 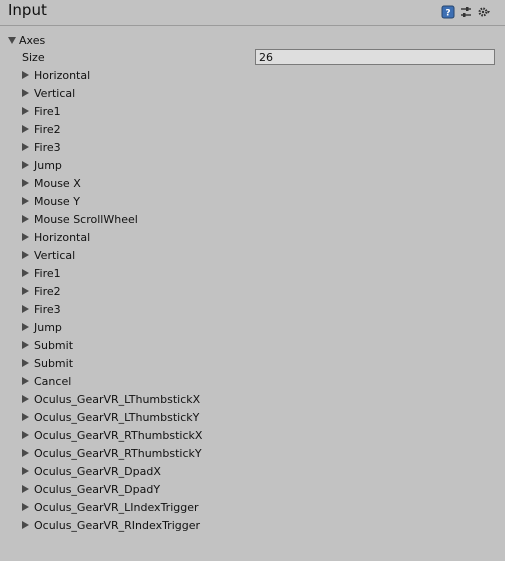 What do you see at coordinates (252, 435) in the screenshot?
I see `axis-item: Oculus_GearVR_RThumbstickX` at bounding box center [252, 435].